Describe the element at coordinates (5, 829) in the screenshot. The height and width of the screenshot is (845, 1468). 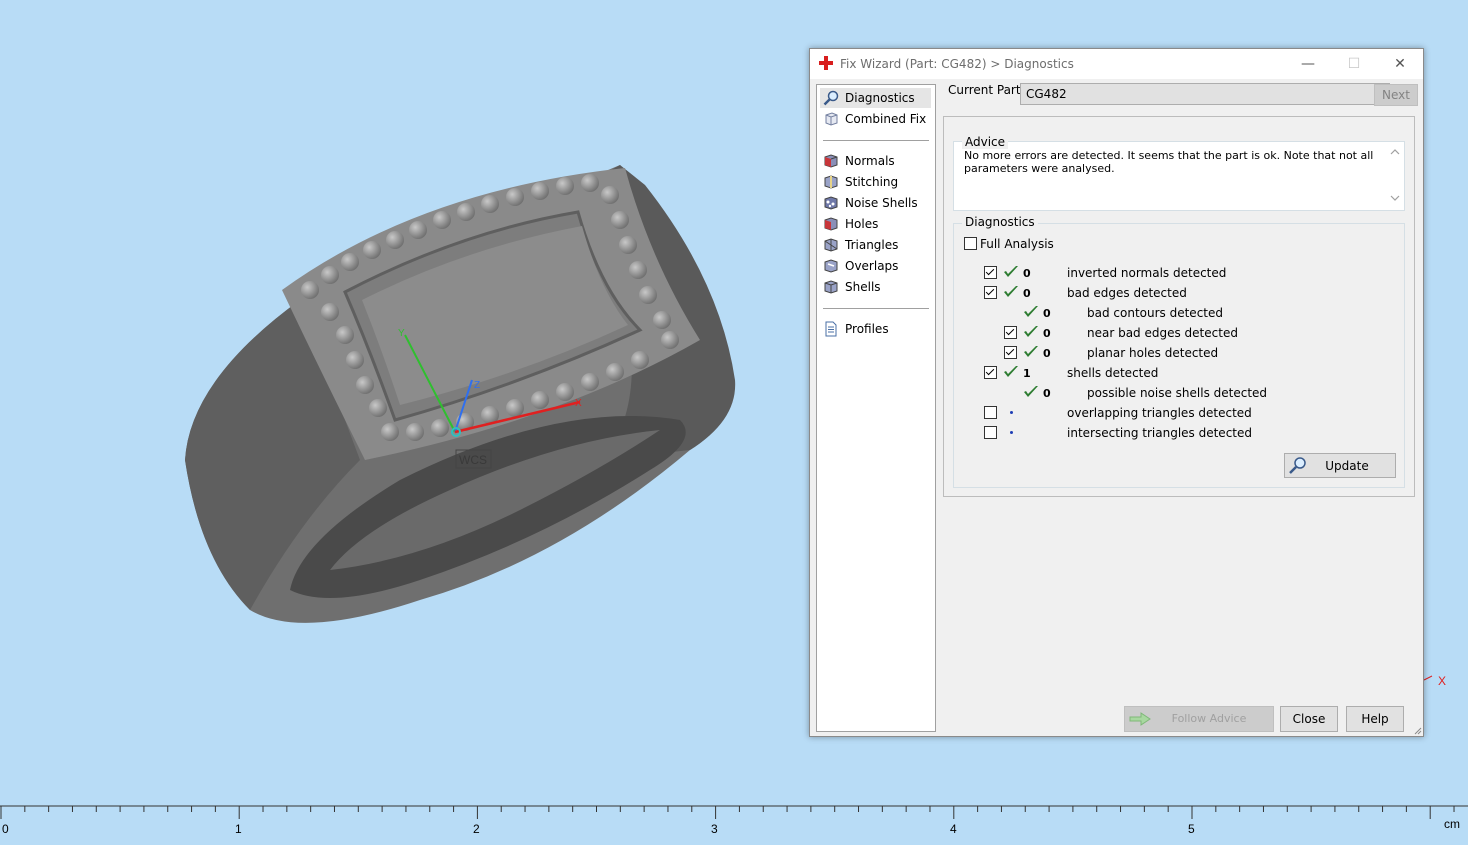
I see `ruler-label-0: 0` at that location.